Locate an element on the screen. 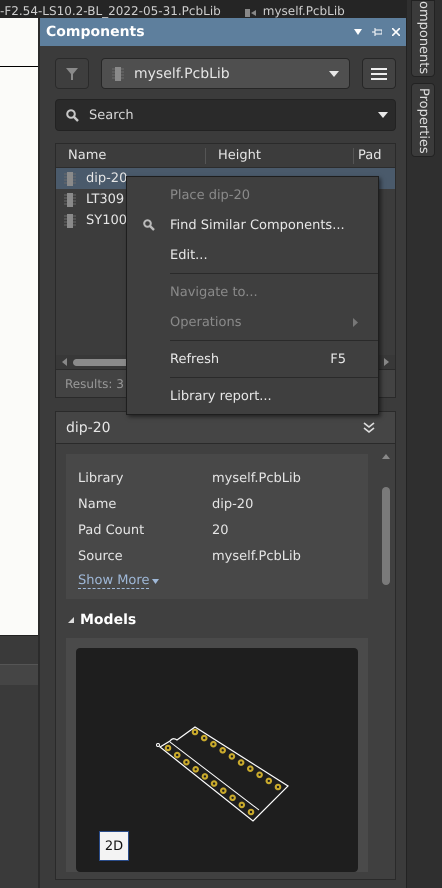  property-label: Pad Count is located at coordinates (112, 530).